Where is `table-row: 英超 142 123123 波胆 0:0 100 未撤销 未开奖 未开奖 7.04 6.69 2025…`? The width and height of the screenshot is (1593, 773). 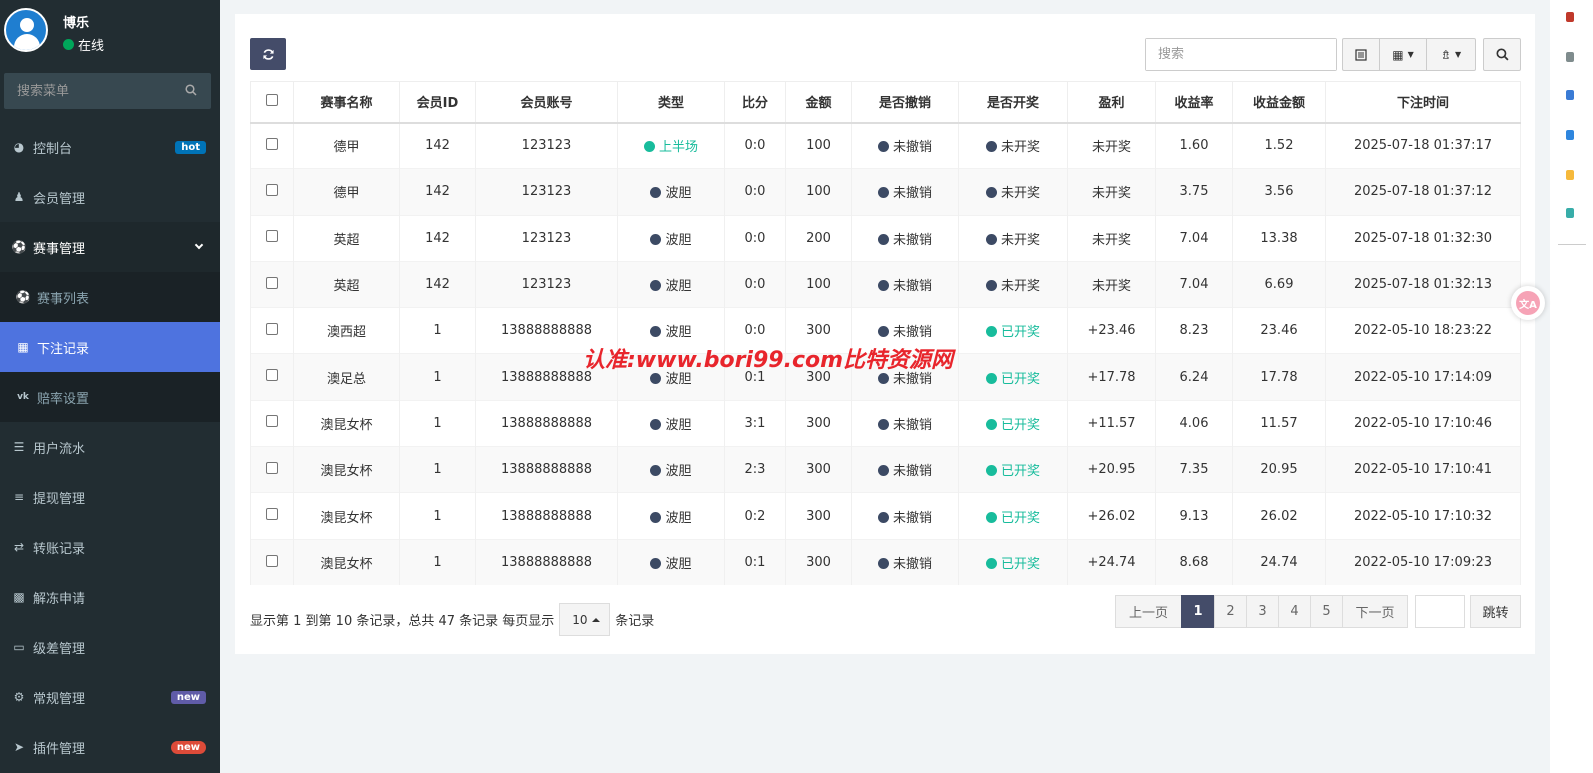 table-row: 英超 142 123123 波胆 0:0 100 未撤销 未开奖 未开奖 7.04 6.69 2025… is located at coordinates (885, 284).